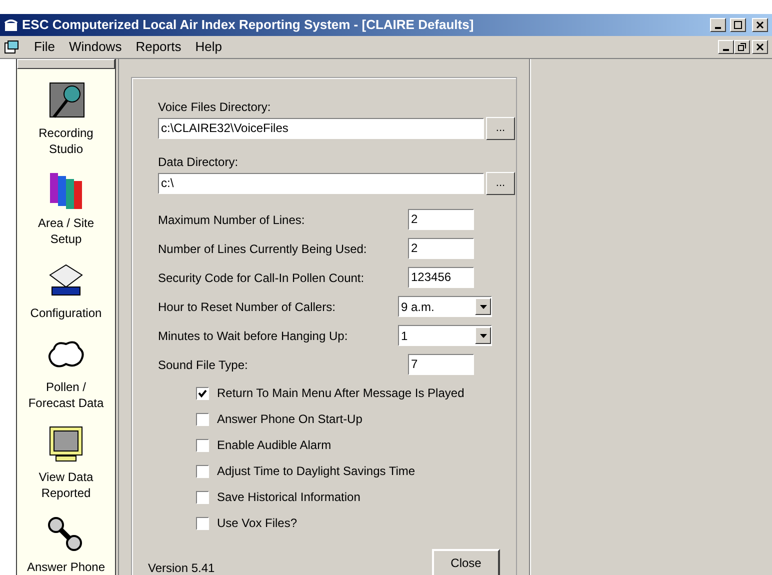  Describe the element at coordinates (248, 25) in the screenshot. I see `window-title: ESC Computerized Local Air Index Reporting System - [CLAIRE Defaults]` at that location.